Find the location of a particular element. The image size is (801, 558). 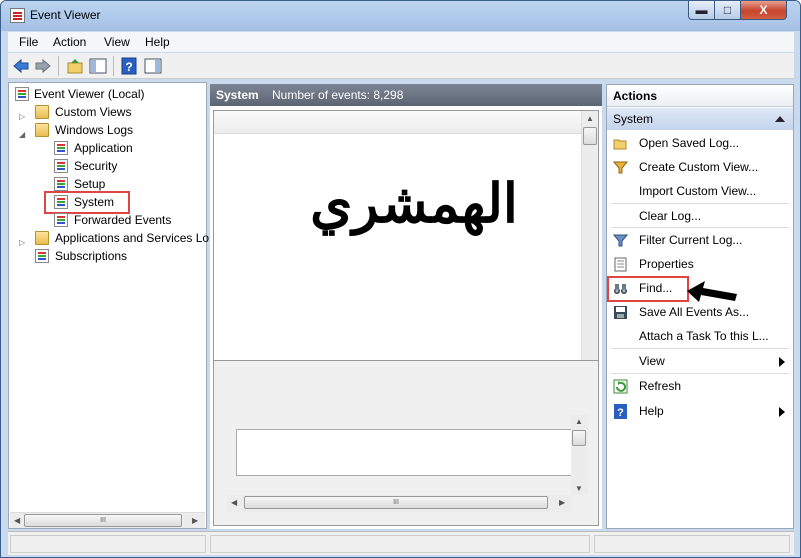

window-title: Event Viewer is located at coordinates (65, 15).